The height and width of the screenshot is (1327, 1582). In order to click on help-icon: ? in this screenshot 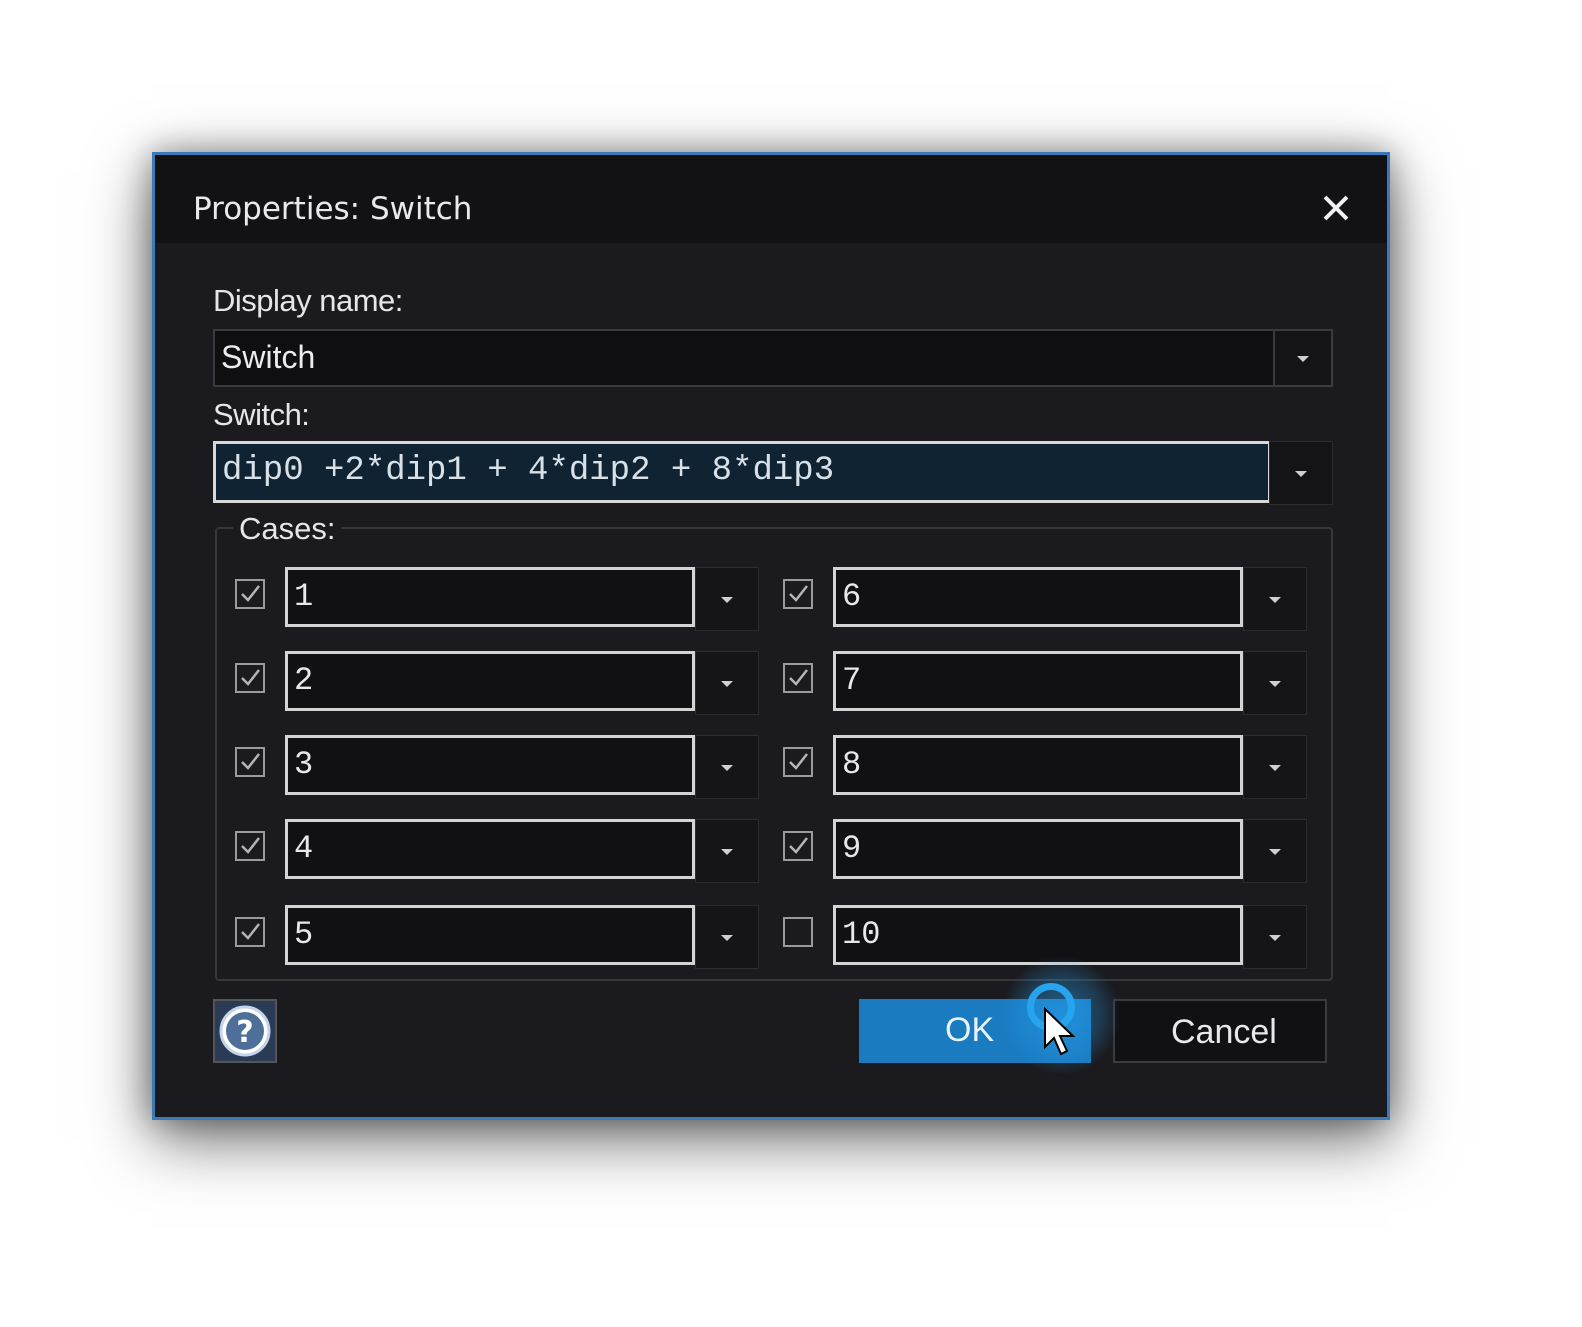, I will do `click(245, 1031)`.